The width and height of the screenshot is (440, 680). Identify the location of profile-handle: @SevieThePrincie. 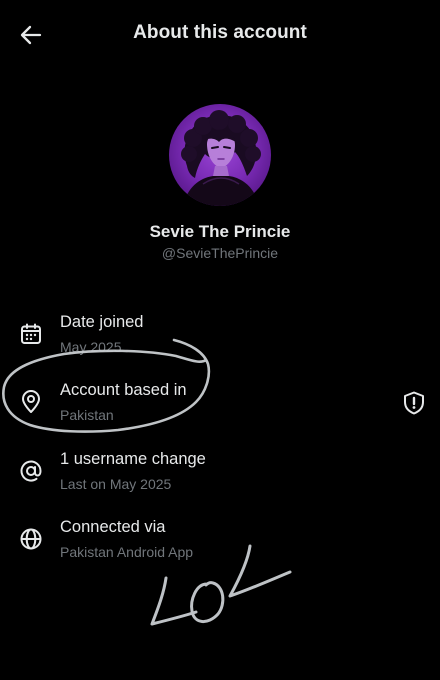
(220, 253).